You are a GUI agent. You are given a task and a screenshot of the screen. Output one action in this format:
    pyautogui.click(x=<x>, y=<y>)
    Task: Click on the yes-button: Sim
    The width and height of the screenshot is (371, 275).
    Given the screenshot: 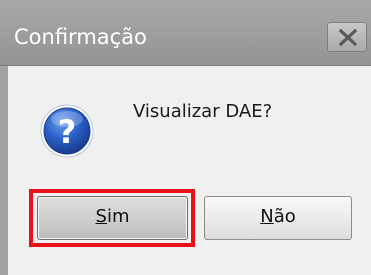 What is the action you would take?
    pyautogui.click(x=112, y=218)
    